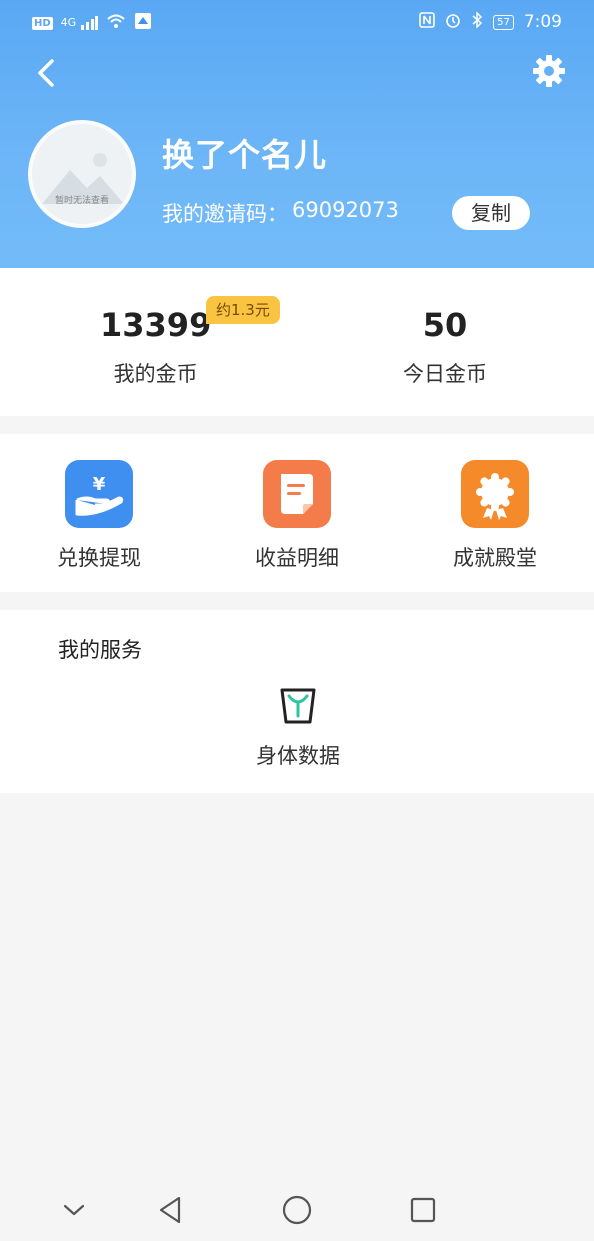 The height and width of the screenshot is (1241, 594). What do you see at coordinates (143, 23) in the screenshot?
I see `app-notification-icon` at bounding box center [143, 23].